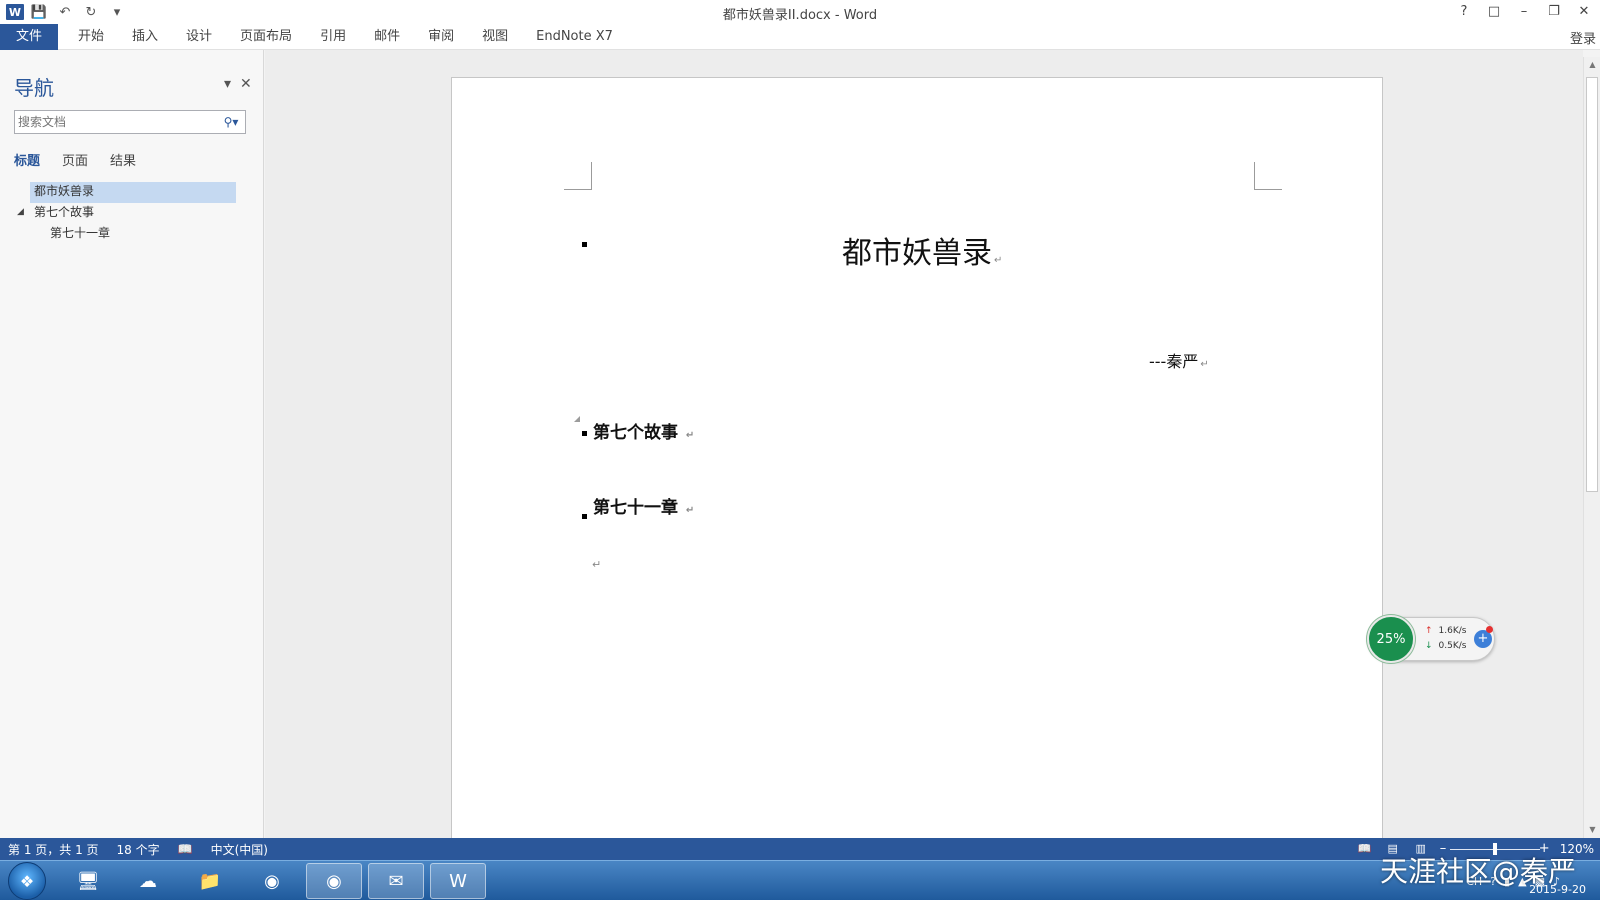 This screenshot has width=1600, height=900. Describe the element at coordinates (1429, 646) in the screenshot. I see `download-arrow-icon: ↓` at that location.